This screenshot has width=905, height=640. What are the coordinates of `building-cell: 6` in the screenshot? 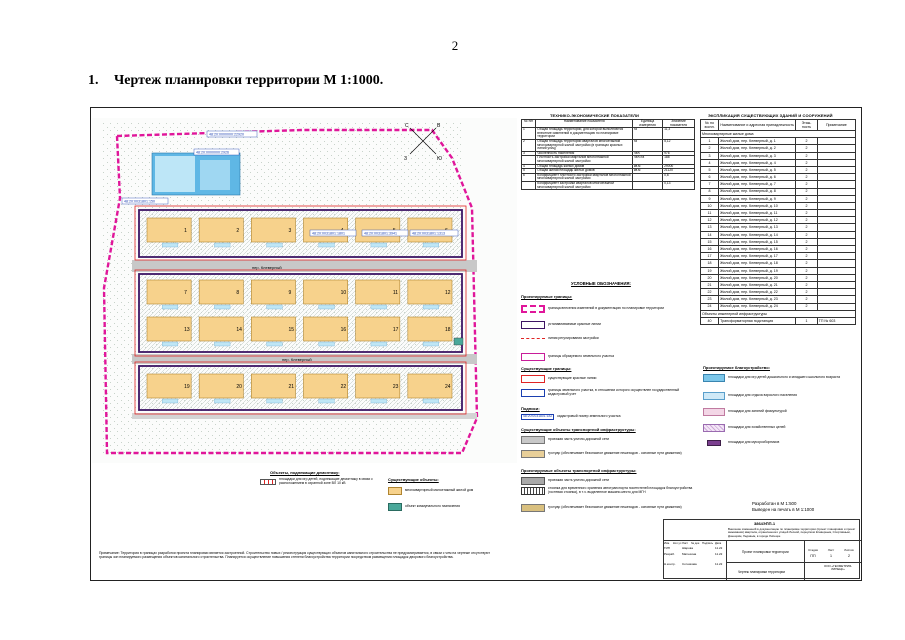 It's located at (709, 177).